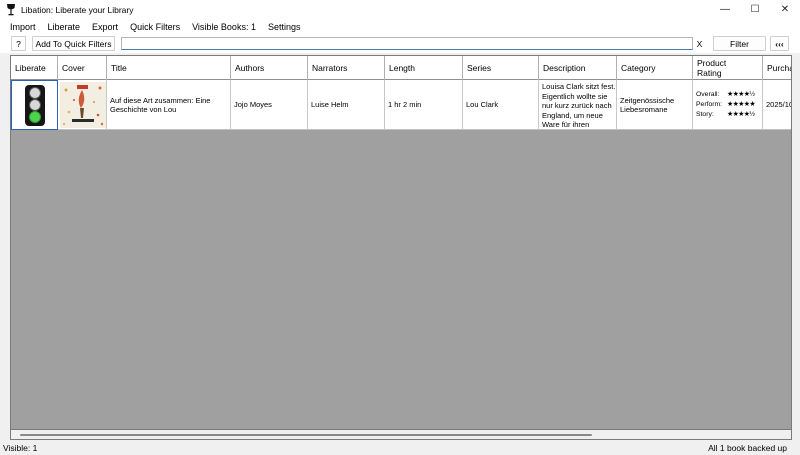 The height and width of the screenshot is (455, 800). Describe the element at coordinates (34, 68) in the screenshot. I see `column-header-liberate: Liberate` at that location.